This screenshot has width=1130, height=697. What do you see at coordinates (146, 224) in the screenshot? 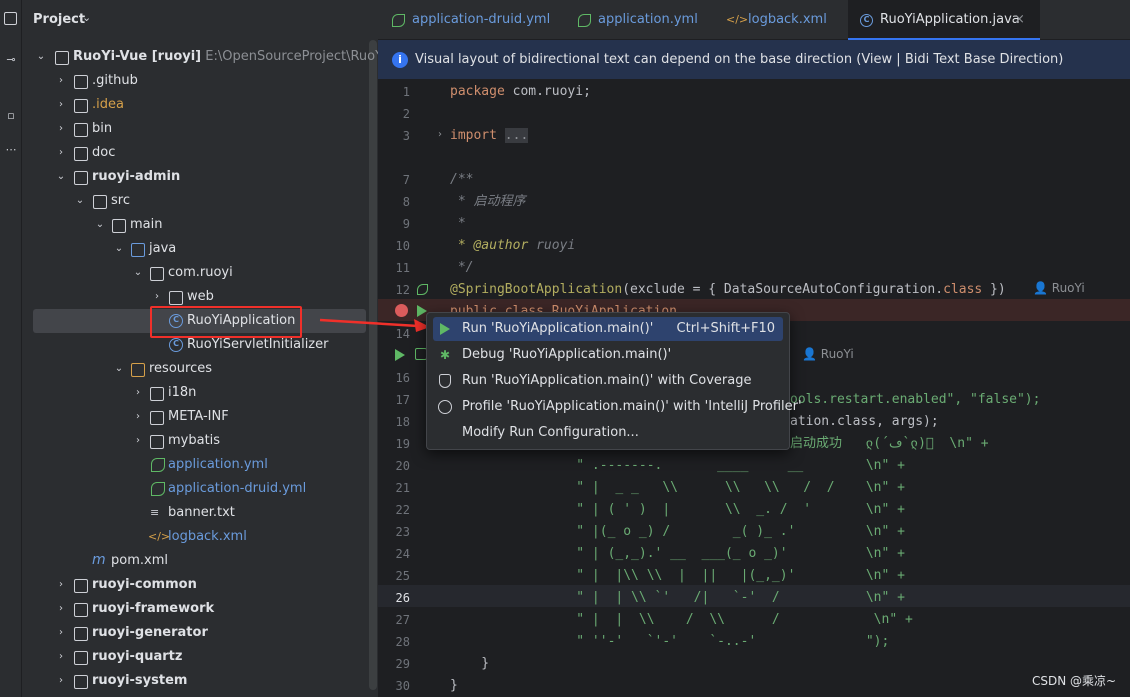
I see `tree-item-label: main` at bounding box center [146, 224].